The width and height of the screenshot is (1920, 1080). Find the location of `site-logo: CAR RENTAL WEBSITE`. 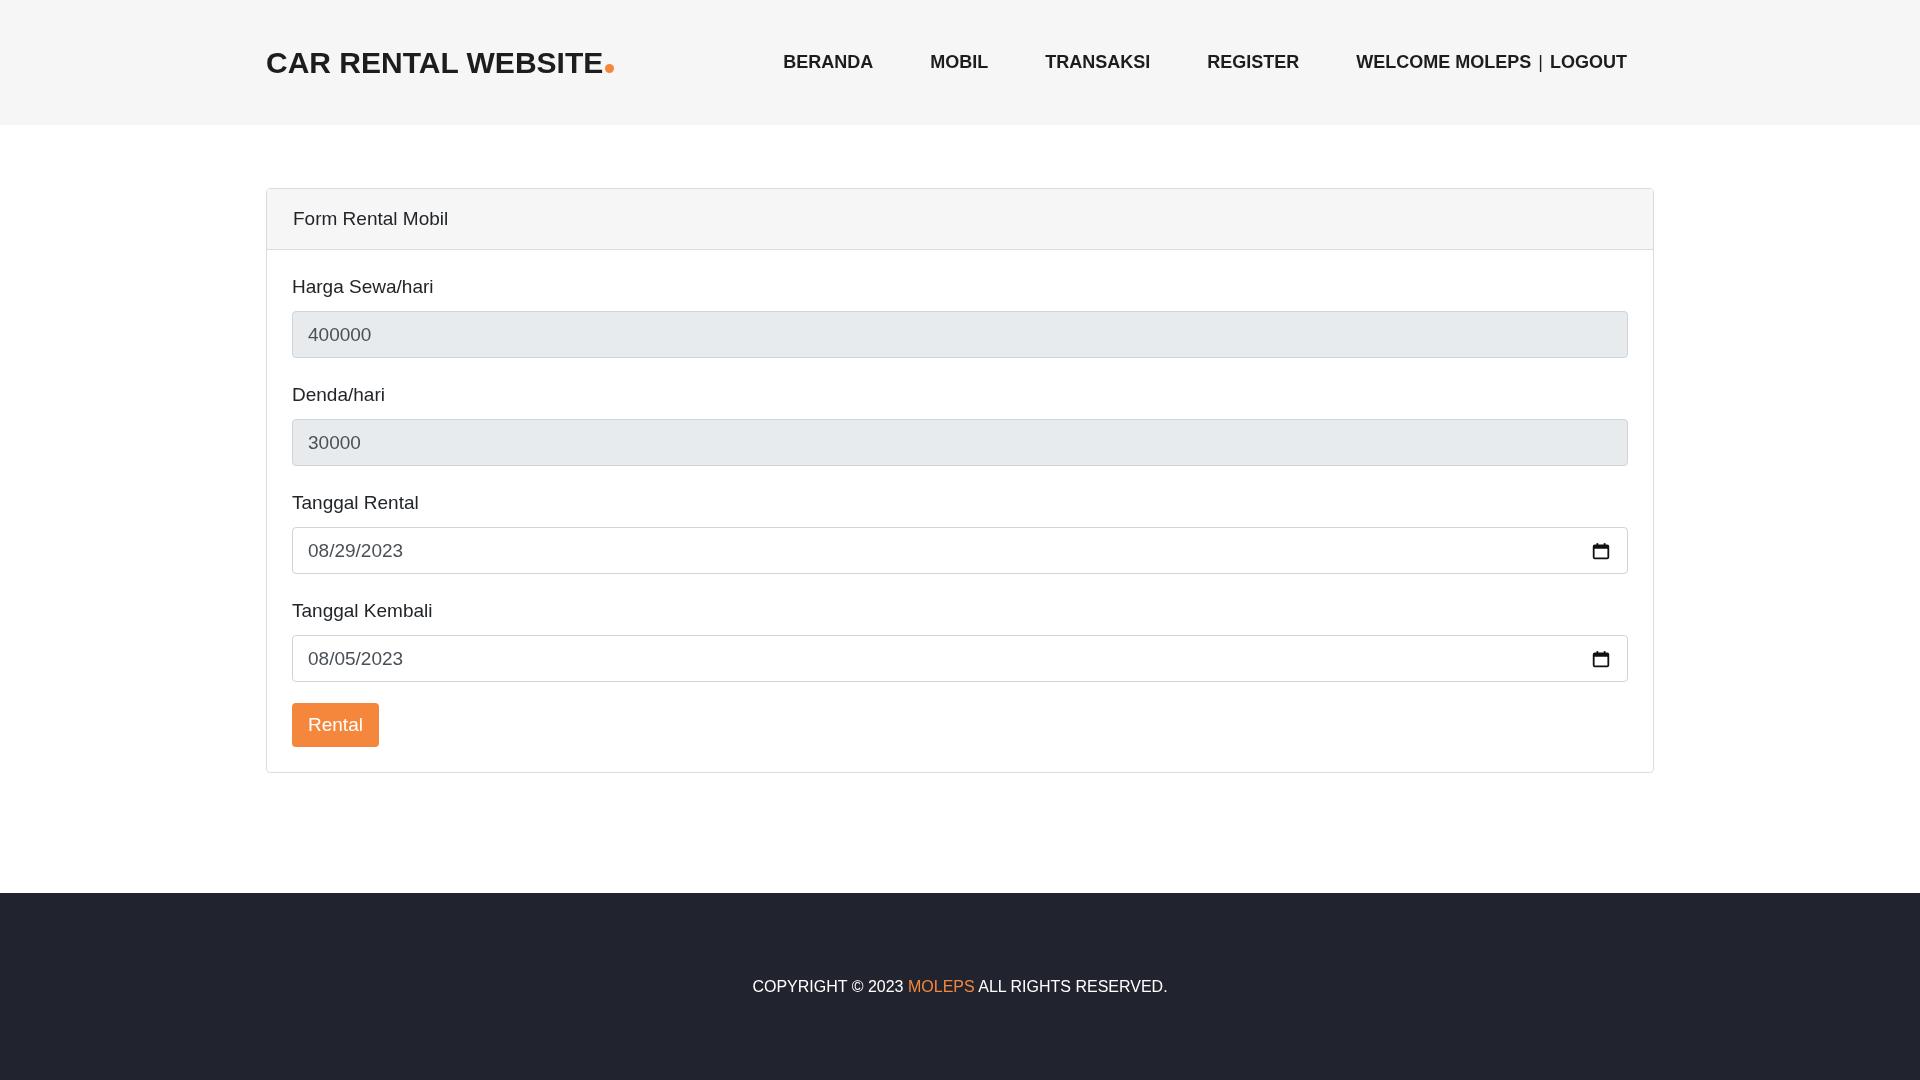

site-logo: CAR RENTAL WEBSITE is located at coordinates (435, 62).